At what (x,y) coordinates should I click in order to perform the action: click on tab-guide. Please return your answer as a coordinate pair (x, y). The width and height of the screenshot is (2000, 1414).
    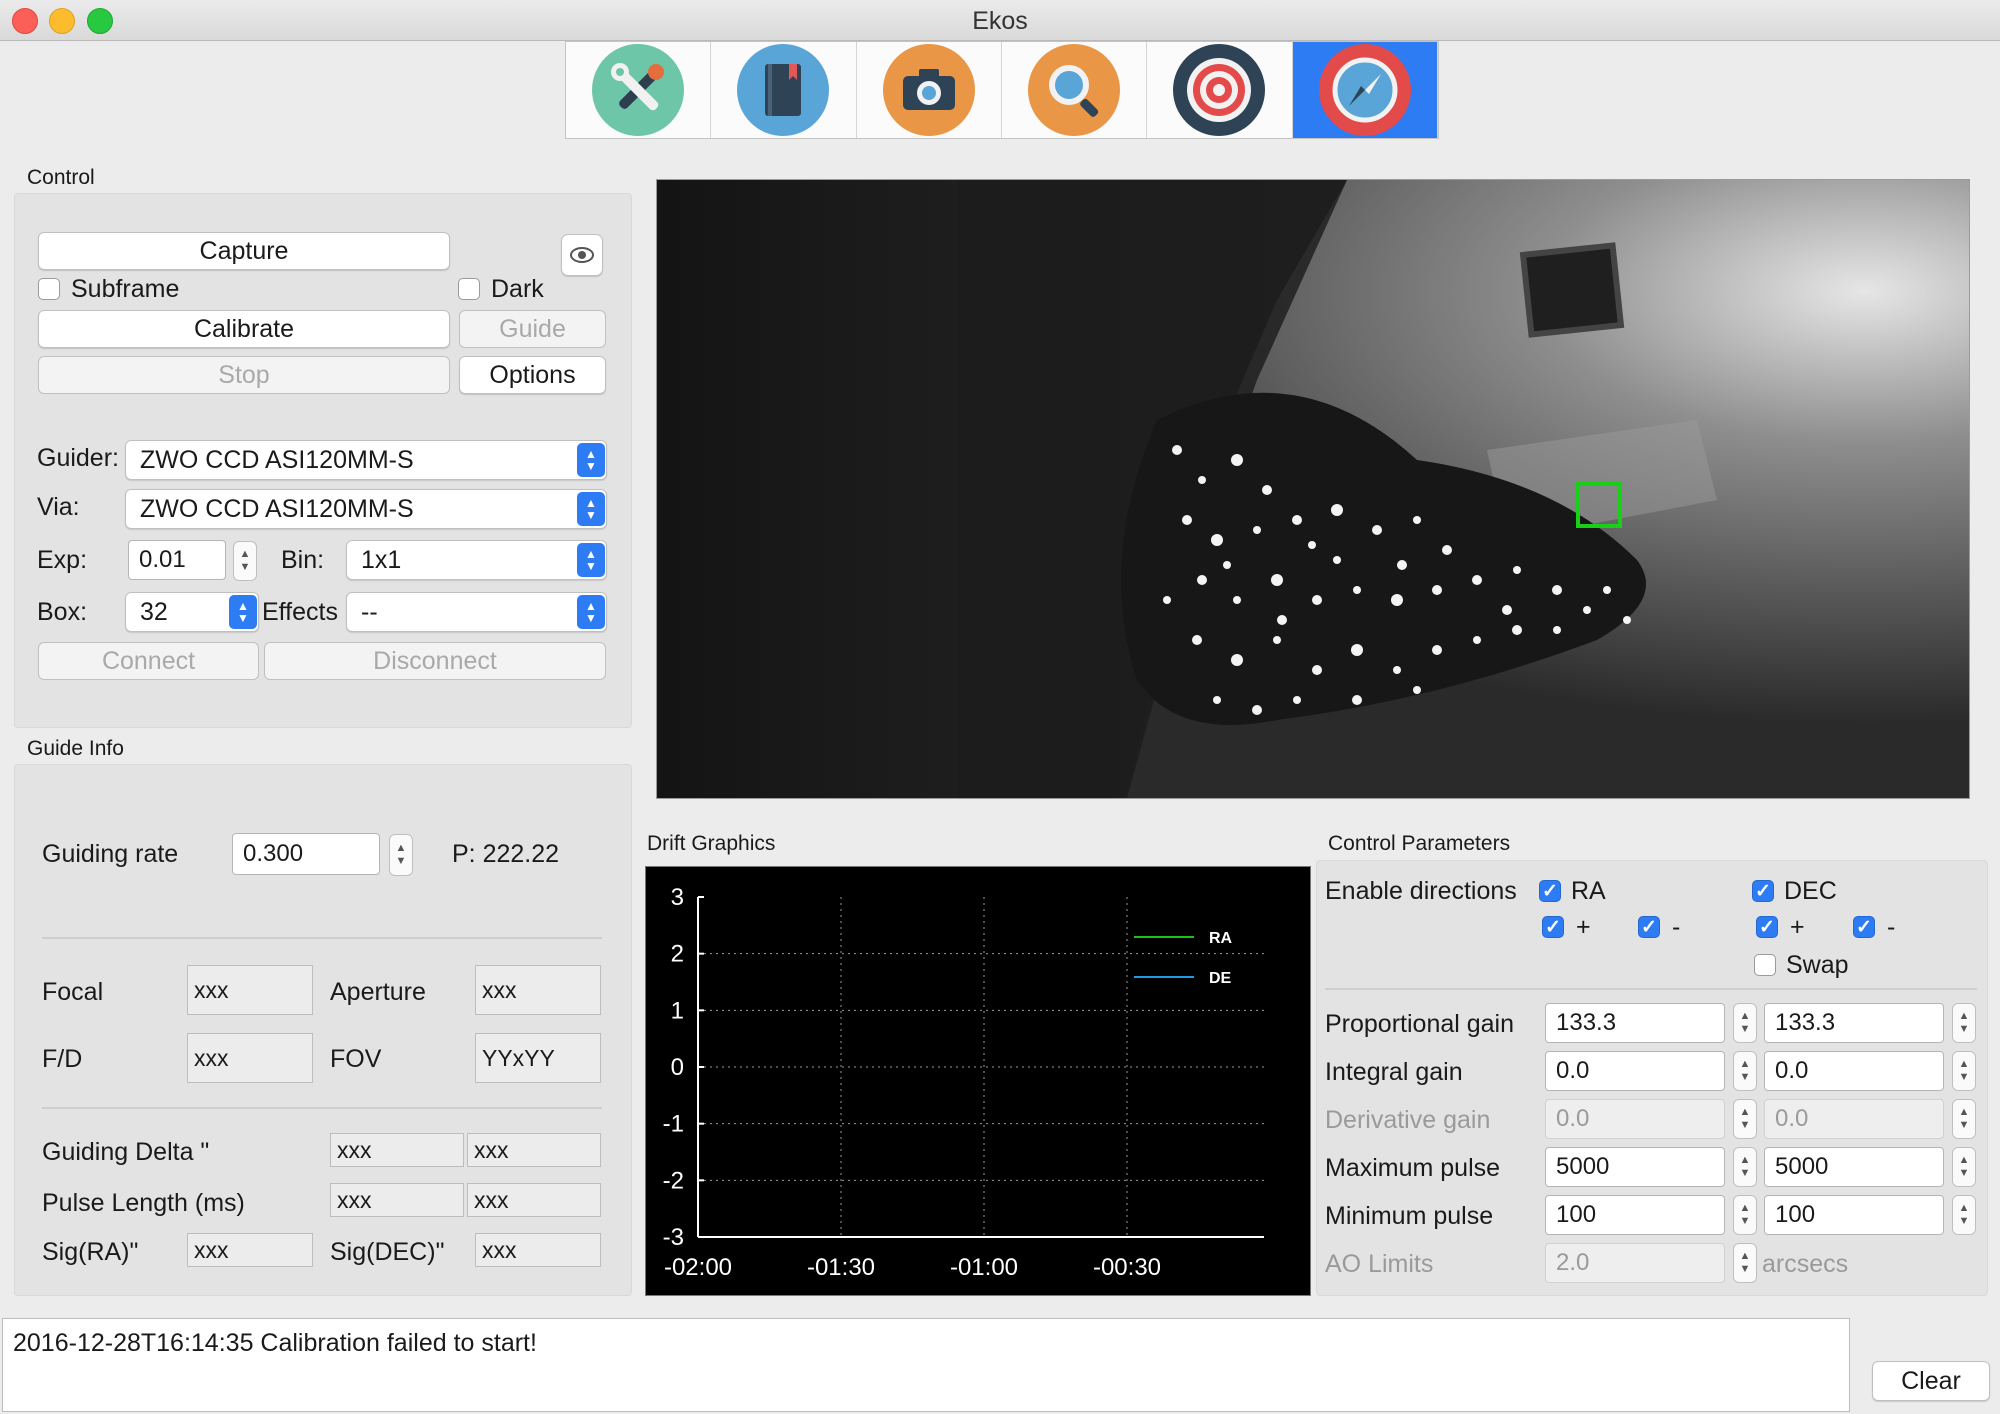
    Looking at the image, I should click on (1365, 90).